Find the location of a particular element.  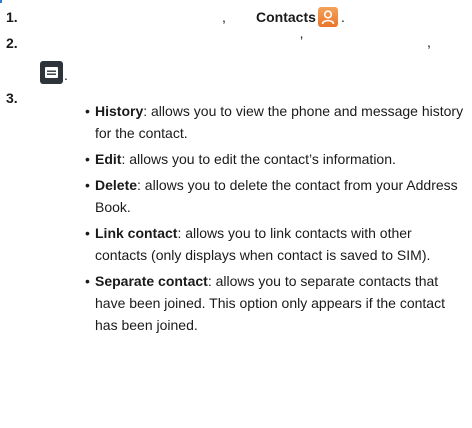

option-term-separate-contact: Separate contact is located at coordinates (151, 281).